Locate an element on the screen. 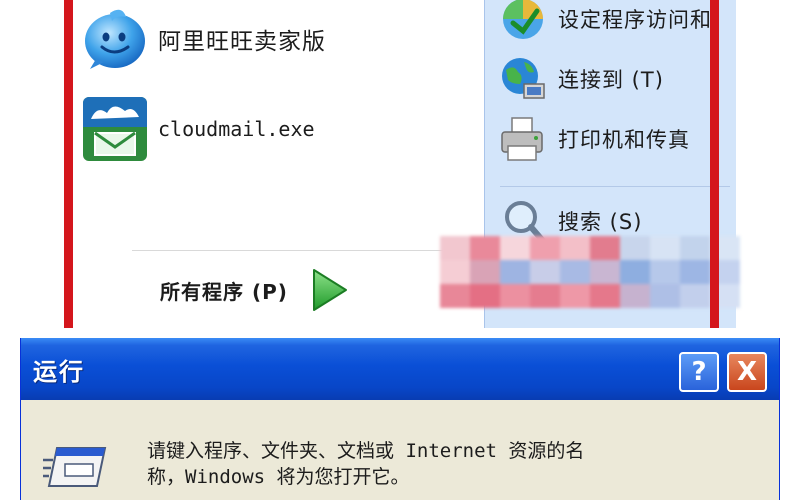 The height and width of the screenshot is (500, 800). right-item-printers: 打印机和传真 is located at coordinates (593, 139).